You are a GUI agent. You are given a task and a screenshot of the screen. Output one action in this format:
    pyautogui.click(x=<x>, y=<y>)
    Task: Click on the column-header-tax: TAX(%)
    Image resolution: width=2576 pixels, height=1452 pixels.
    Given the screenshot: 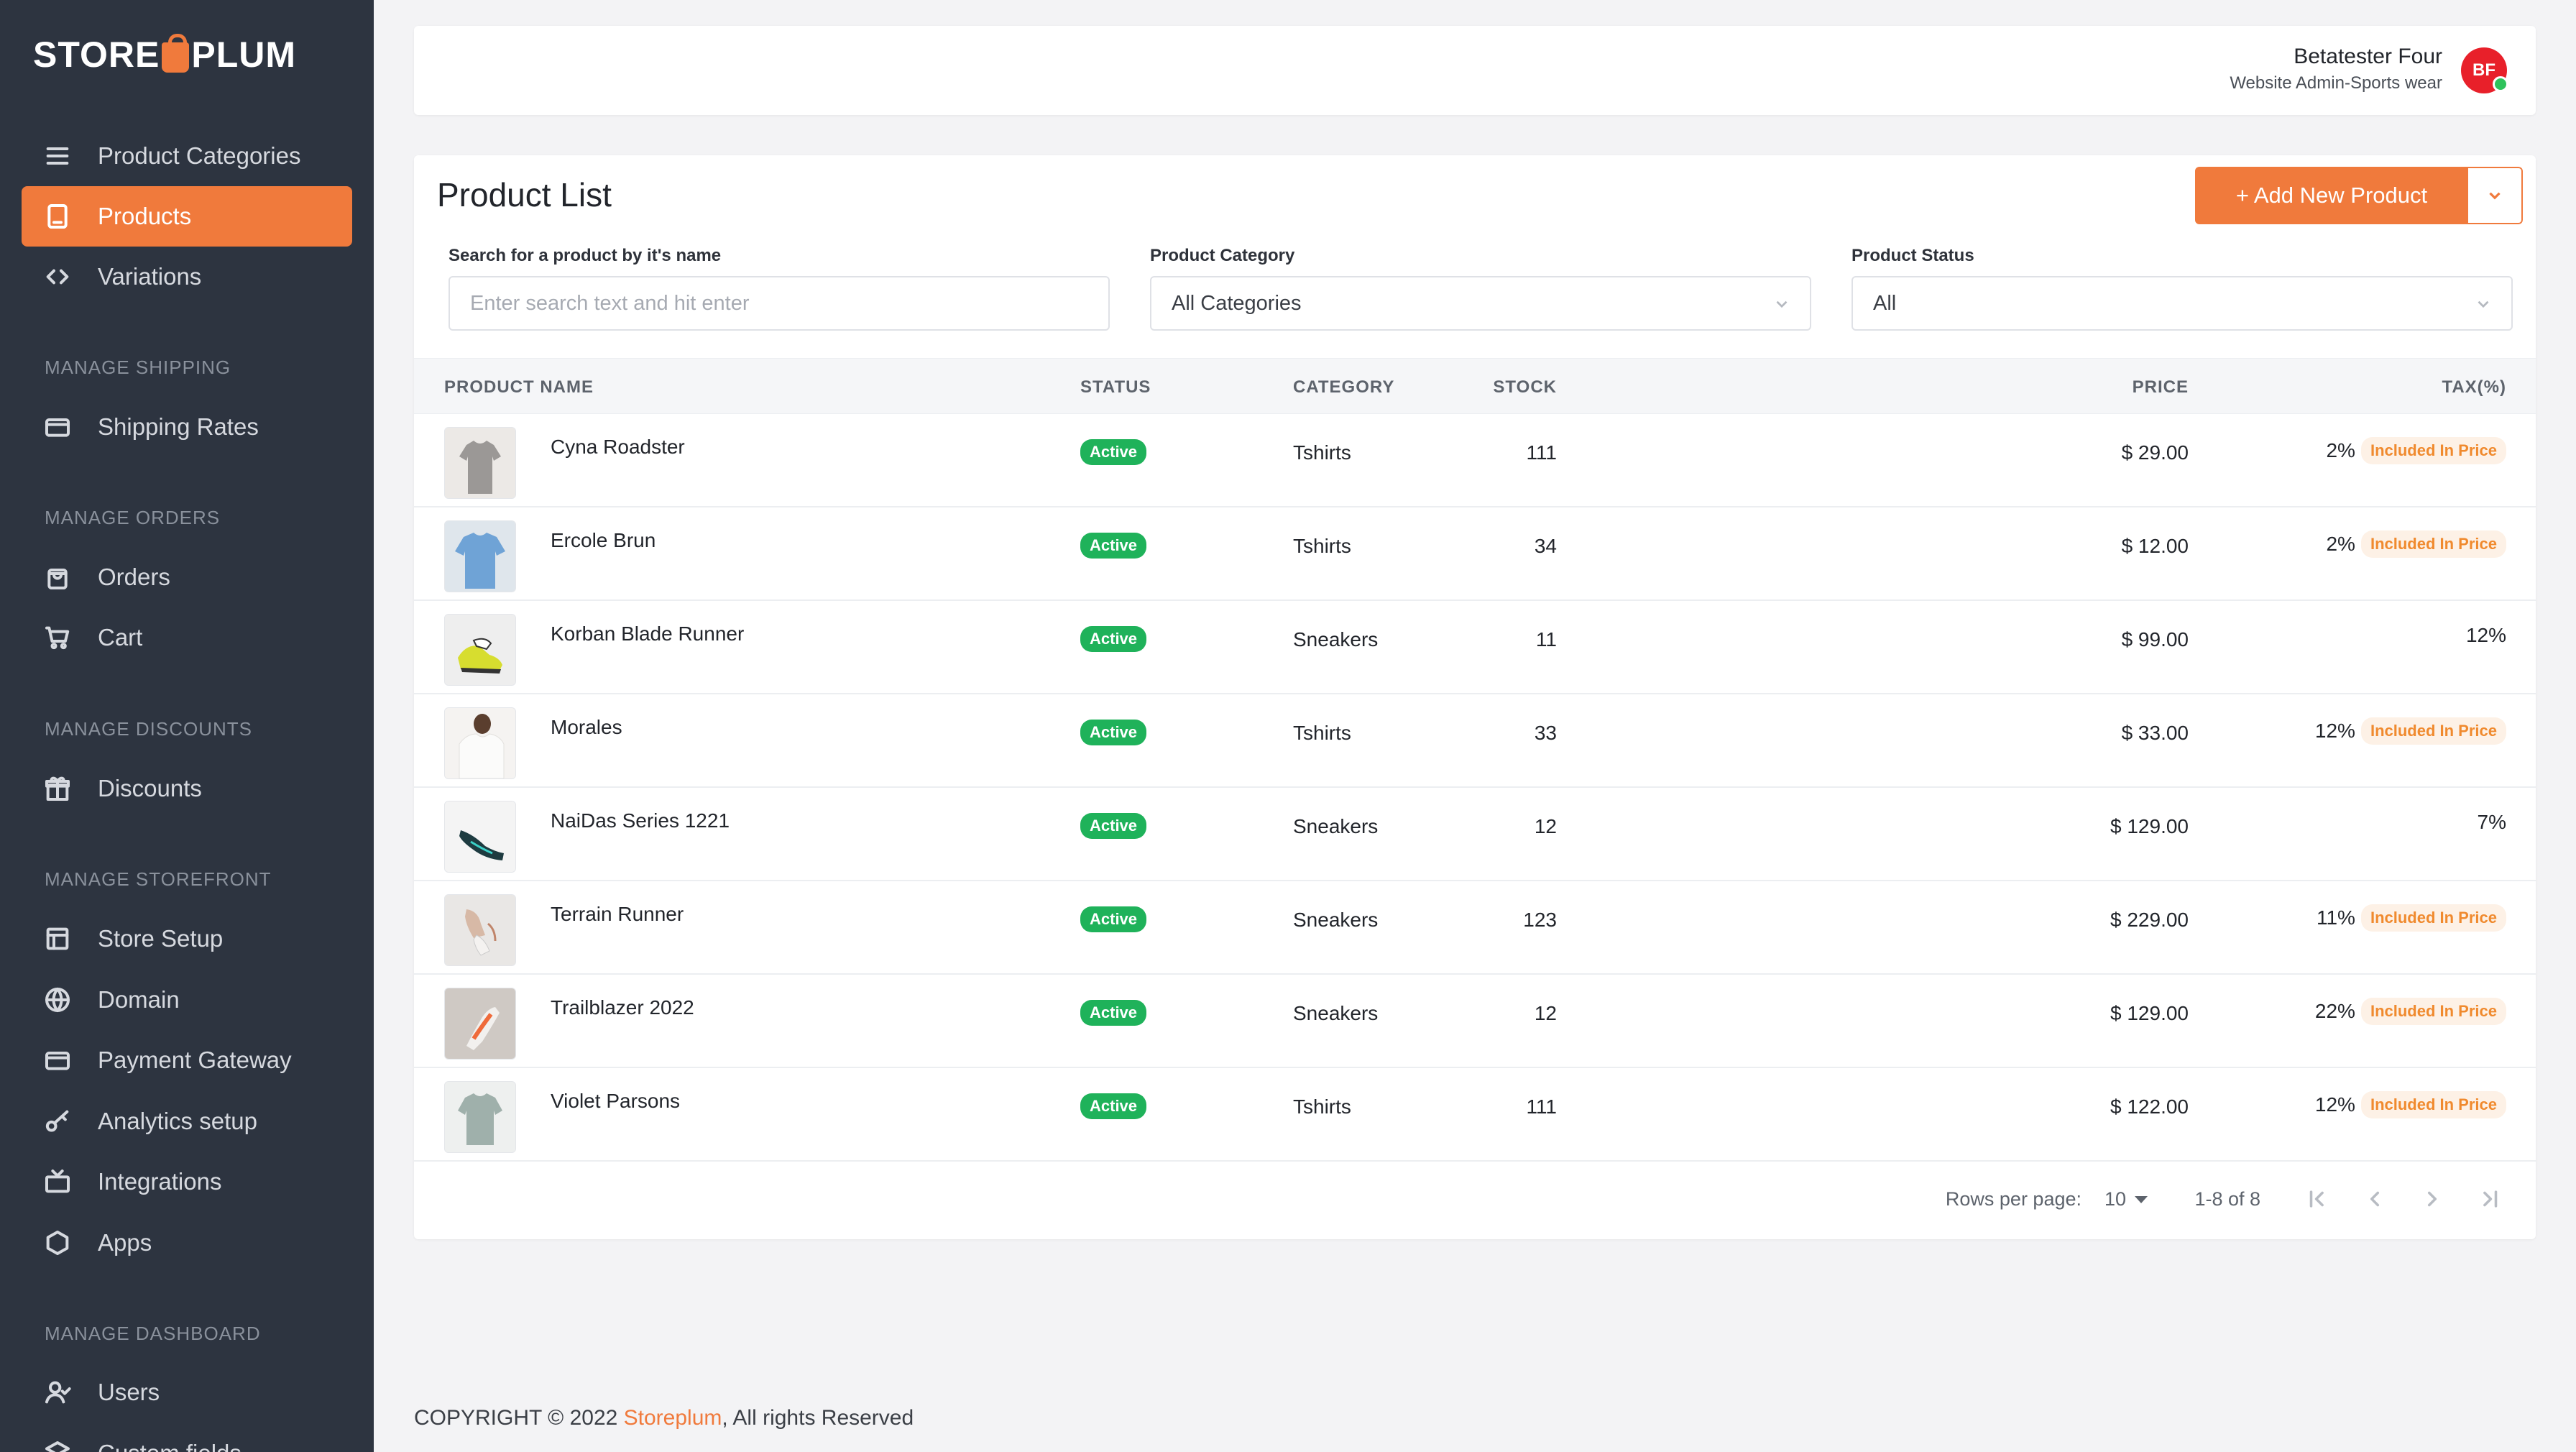 What is the action you would take?
    pyautogui.click(x=2474, y=387)
    